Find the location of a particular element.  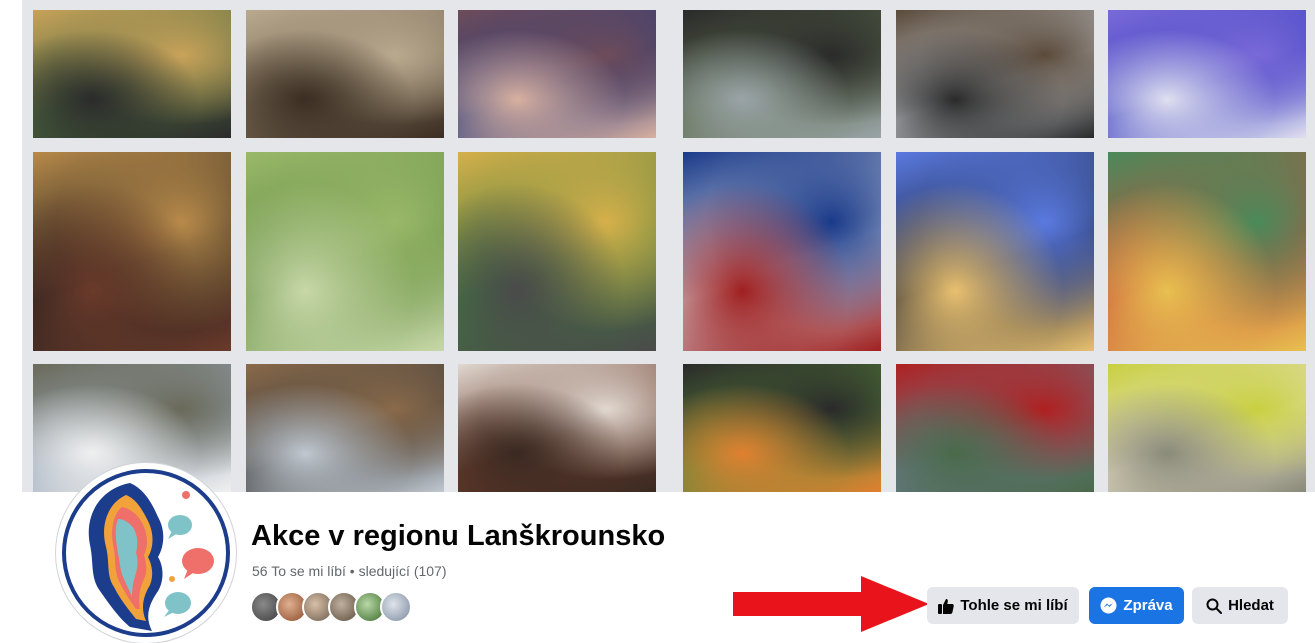

messenger-icon is located at coordinates (1108, 605).